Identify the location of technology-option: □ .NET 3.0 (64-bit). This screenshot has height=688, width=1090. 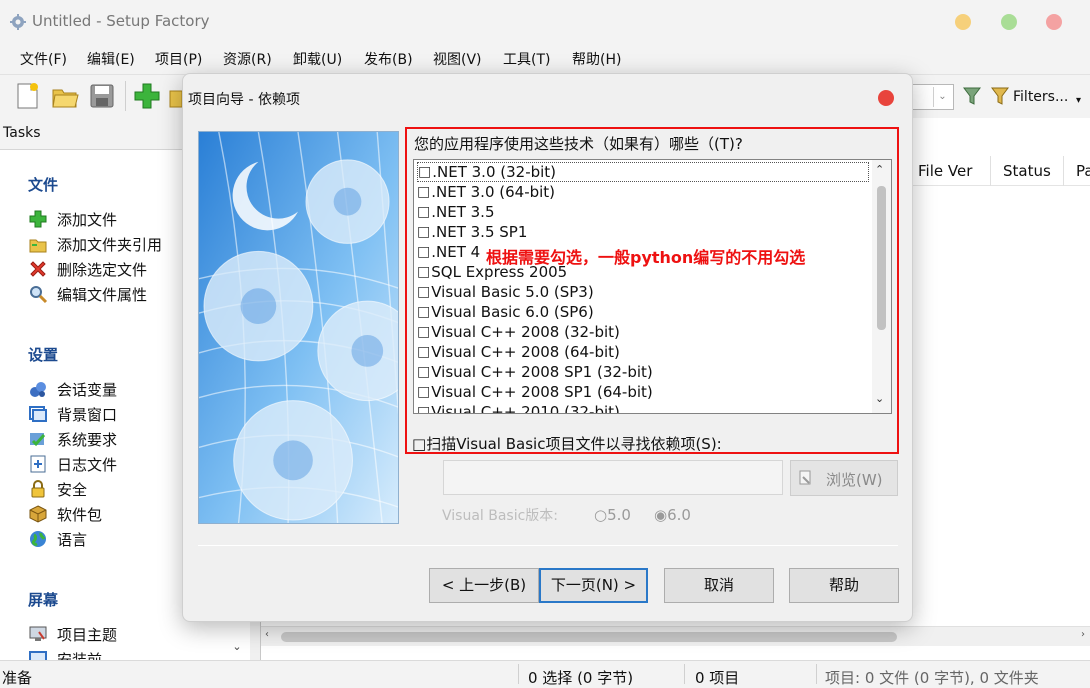
(486, 192).